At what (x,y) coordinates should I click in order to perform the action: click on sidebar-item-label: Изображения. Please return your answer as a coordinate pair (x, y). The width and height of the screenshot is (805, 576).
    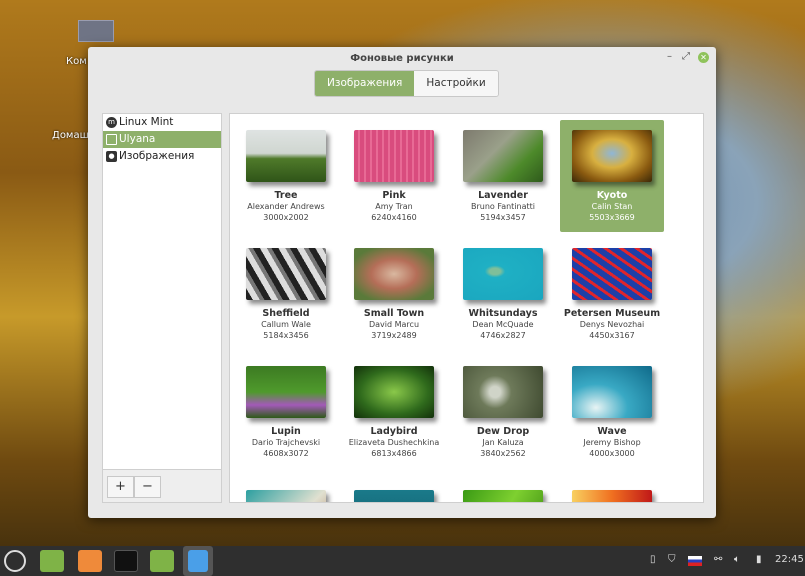
    Looking at the image, I should click on (157, 156).